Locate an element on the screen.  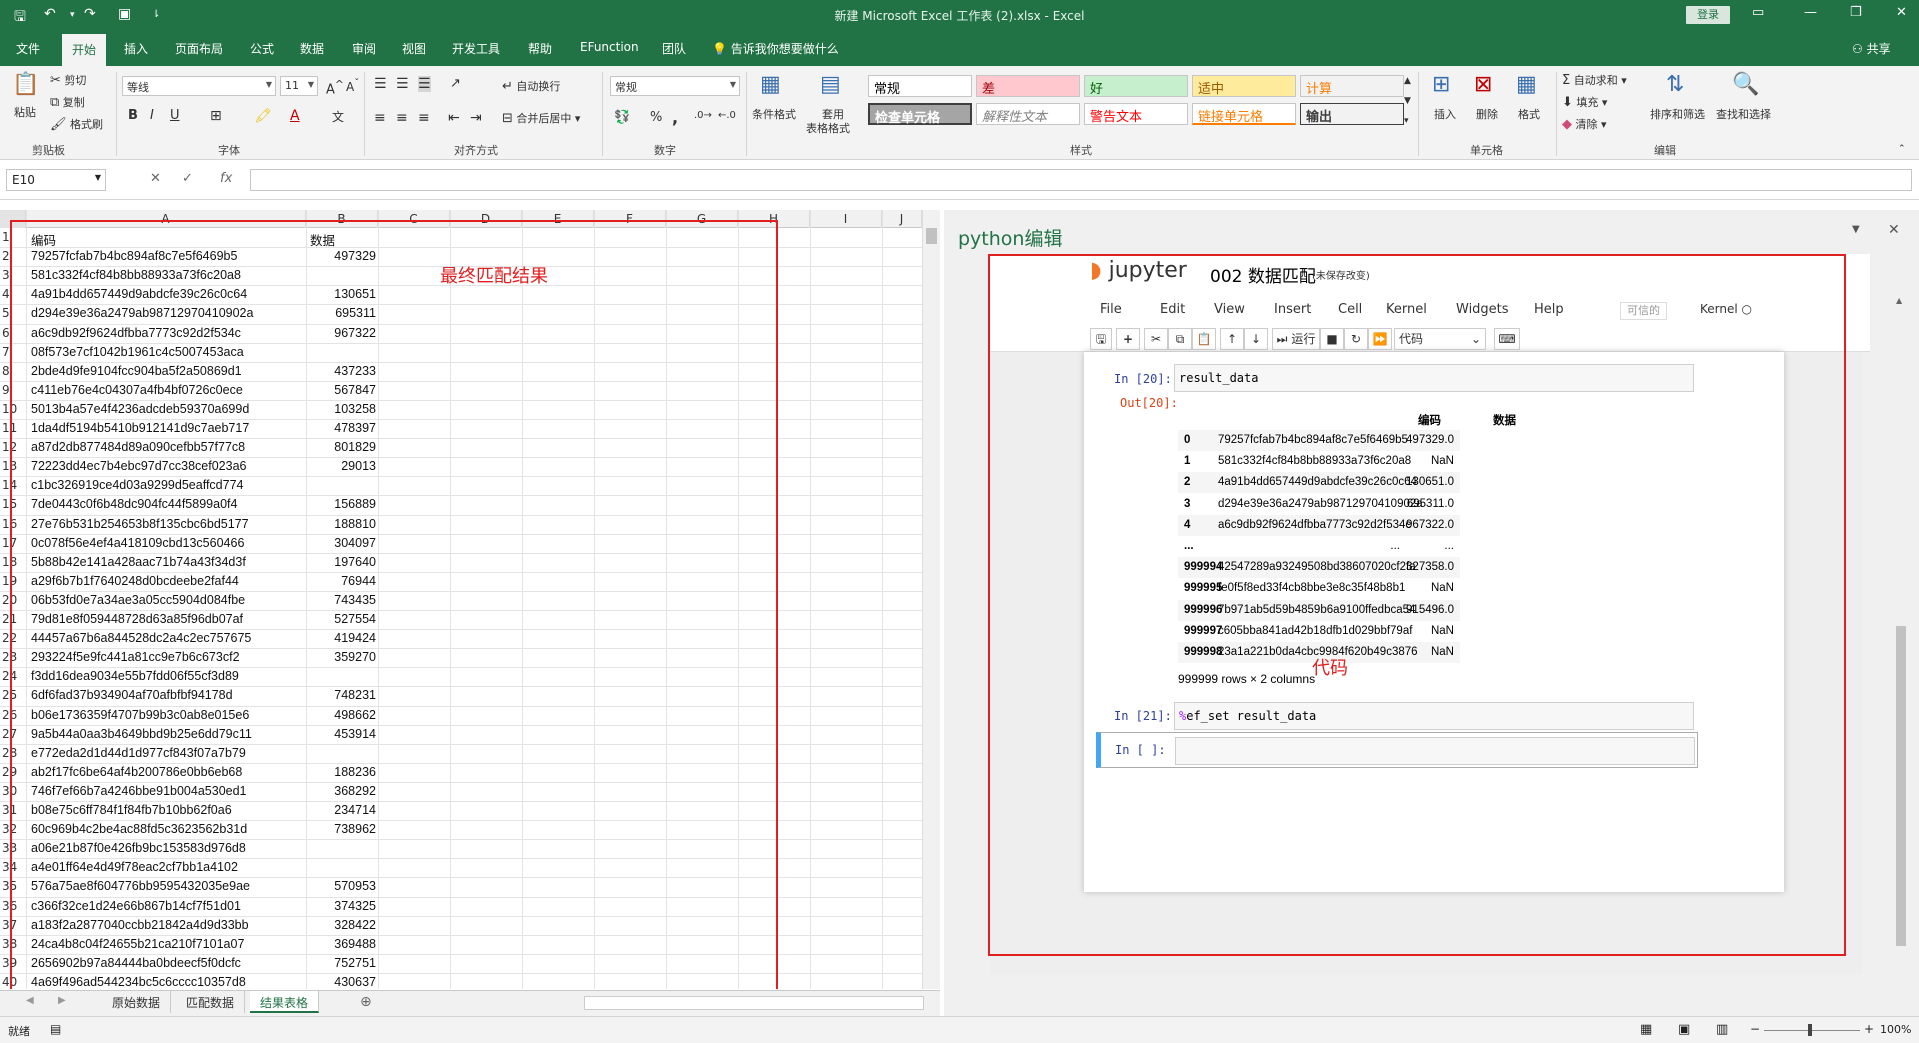
share-button: ⚇ 共享 is located at coordinates (1871, 48).